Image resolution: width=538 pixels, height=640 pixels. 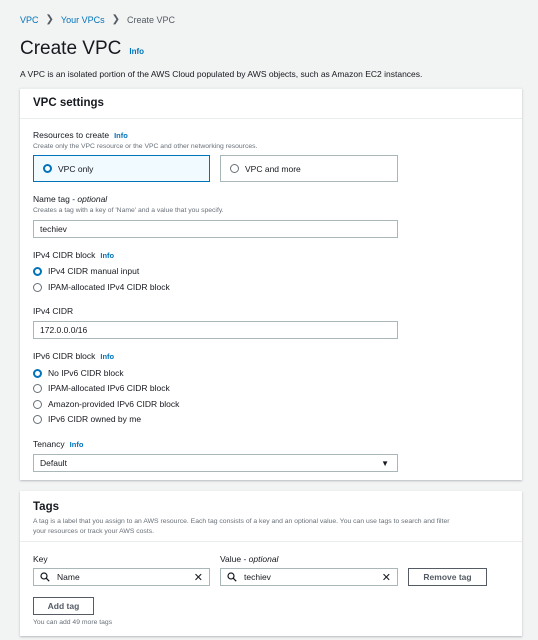 I want to click on ipv6-block-label: IPv6 CIDR block Info, so click(x=74, y=356).